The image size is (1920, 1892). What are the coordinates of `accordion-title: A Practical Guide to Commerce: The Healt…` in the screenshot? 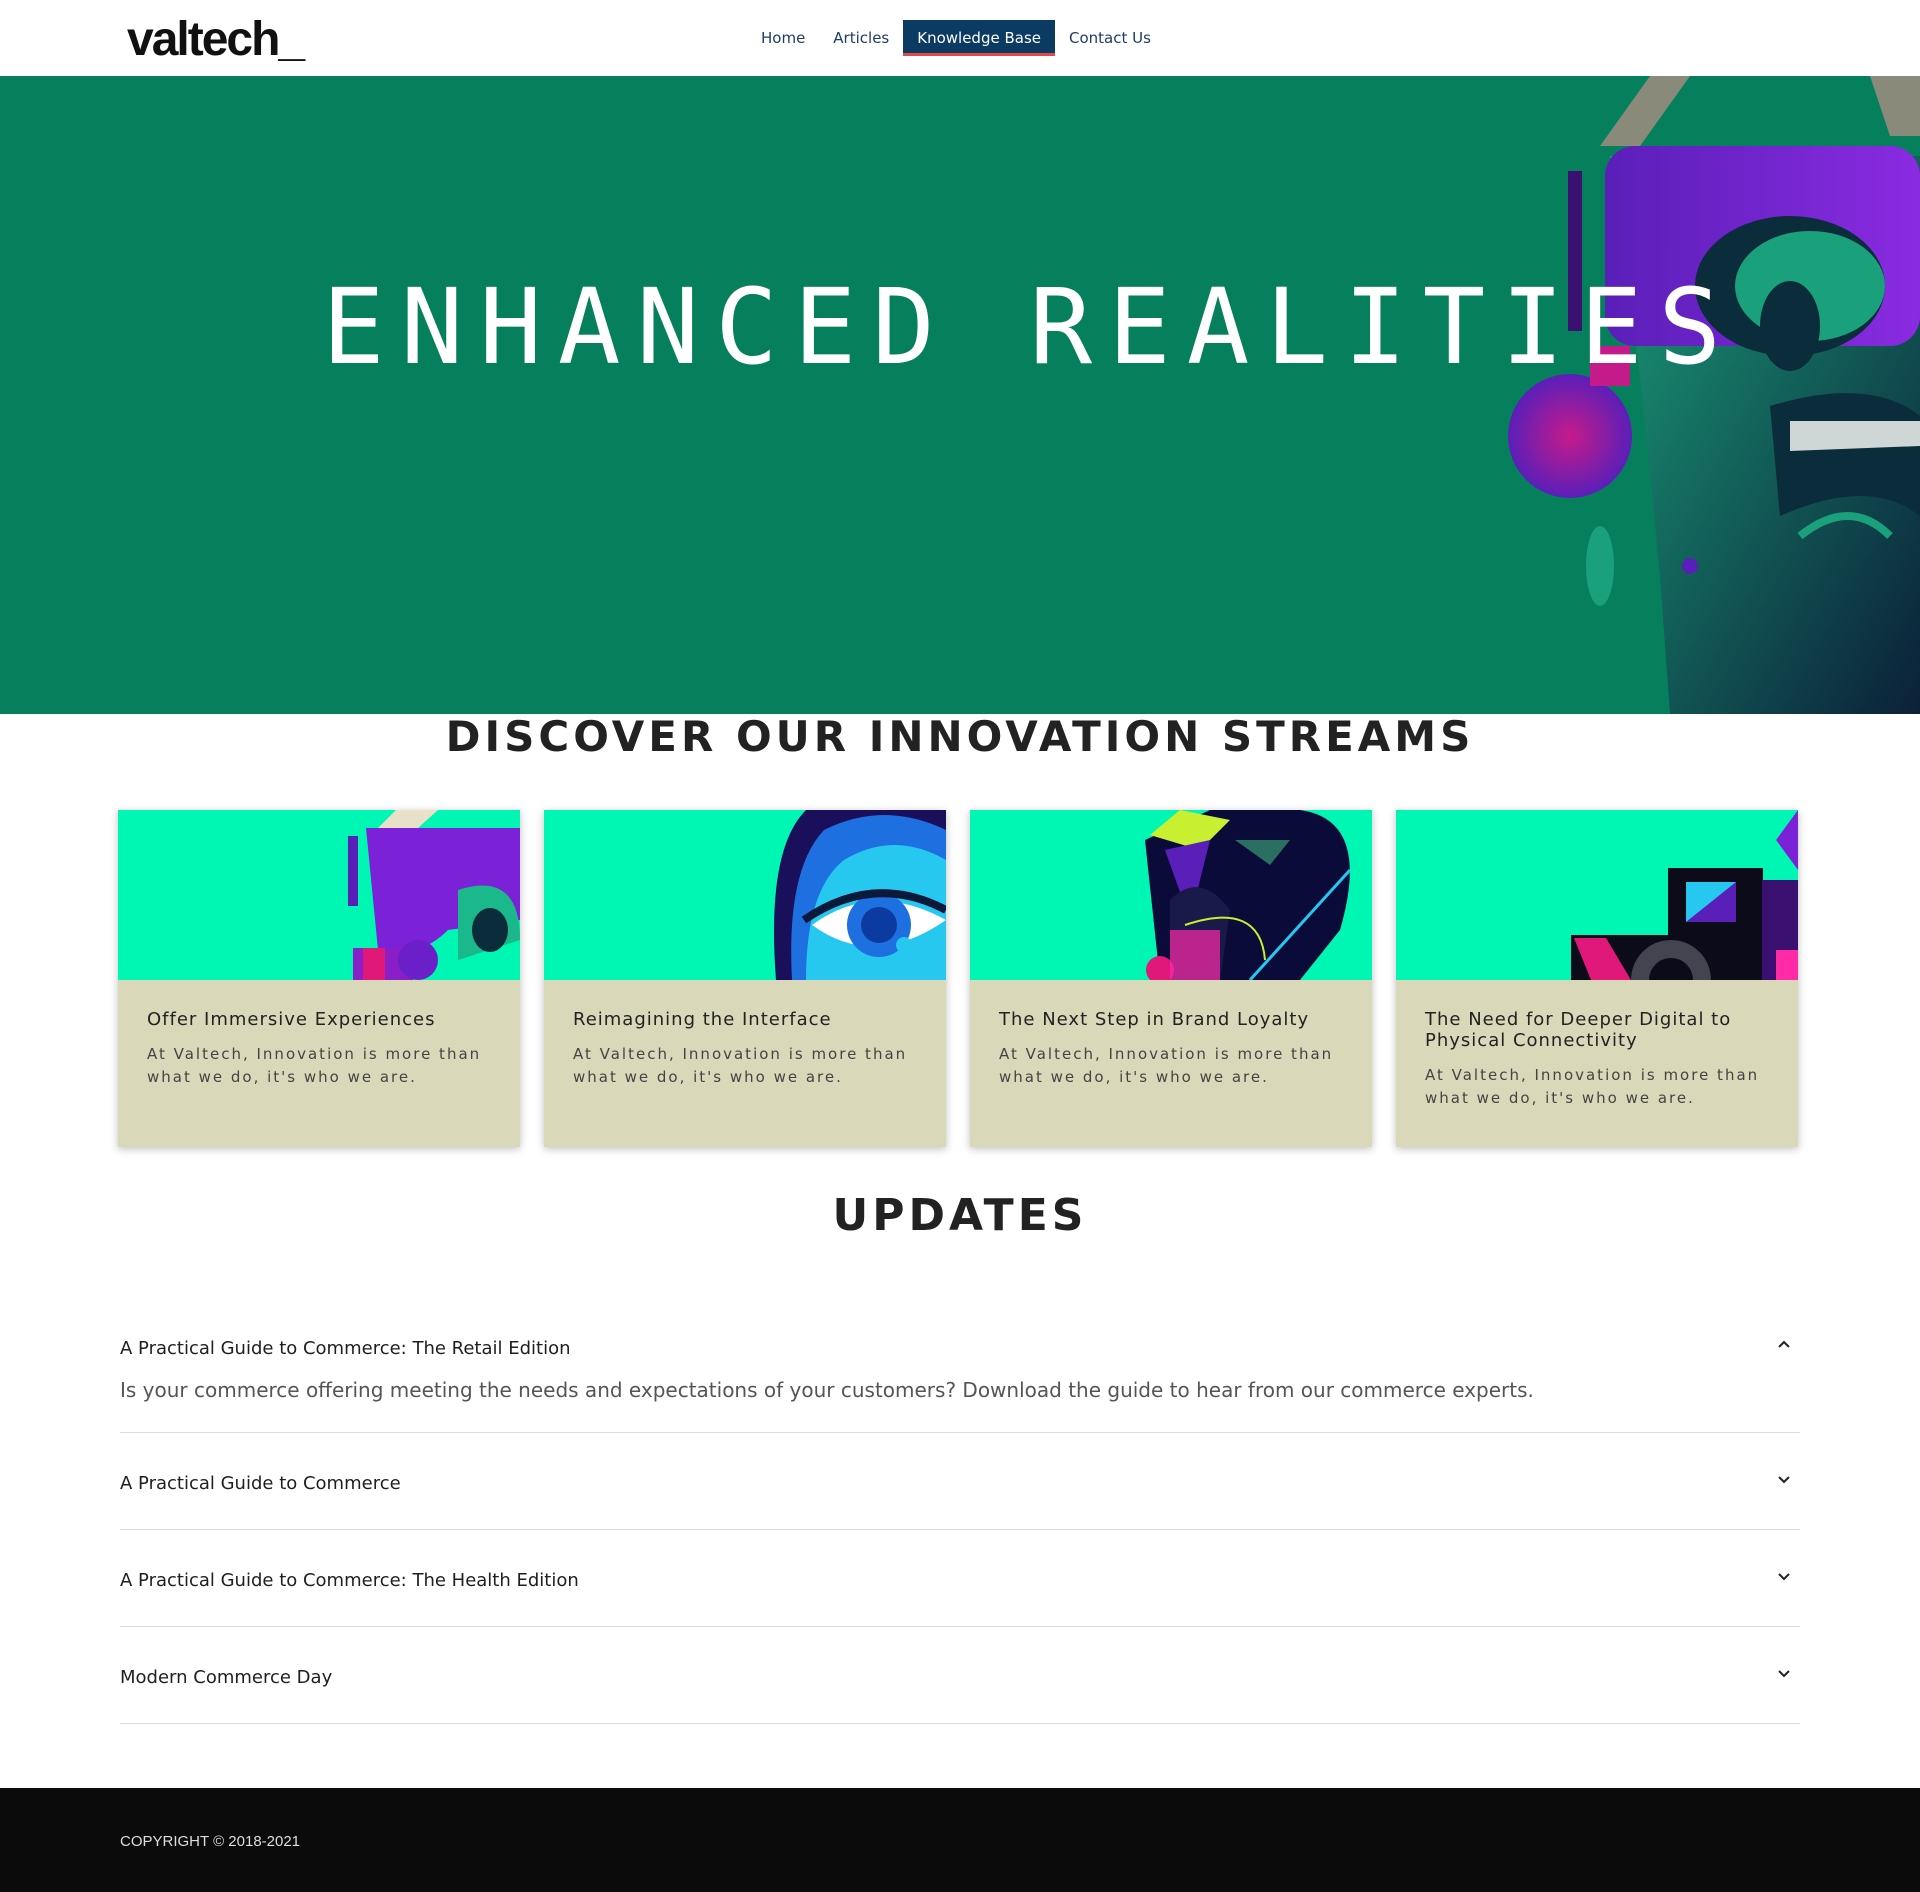 It's located at (349, 1580).